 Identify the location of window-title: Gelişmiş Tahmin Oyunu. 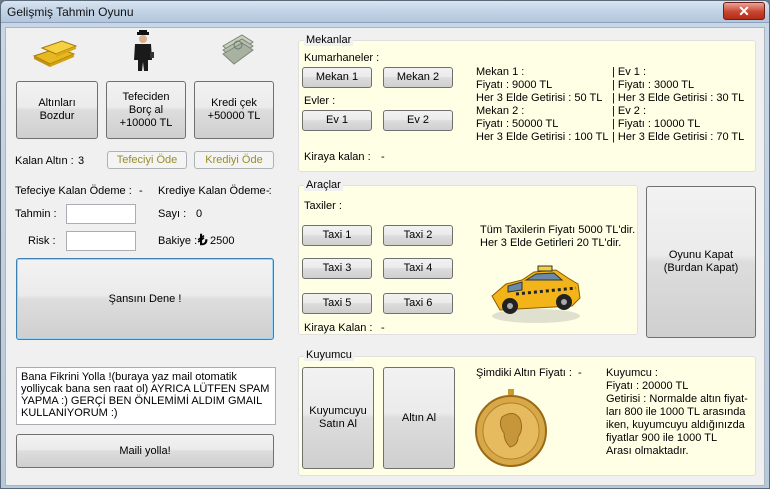
(70, 12).